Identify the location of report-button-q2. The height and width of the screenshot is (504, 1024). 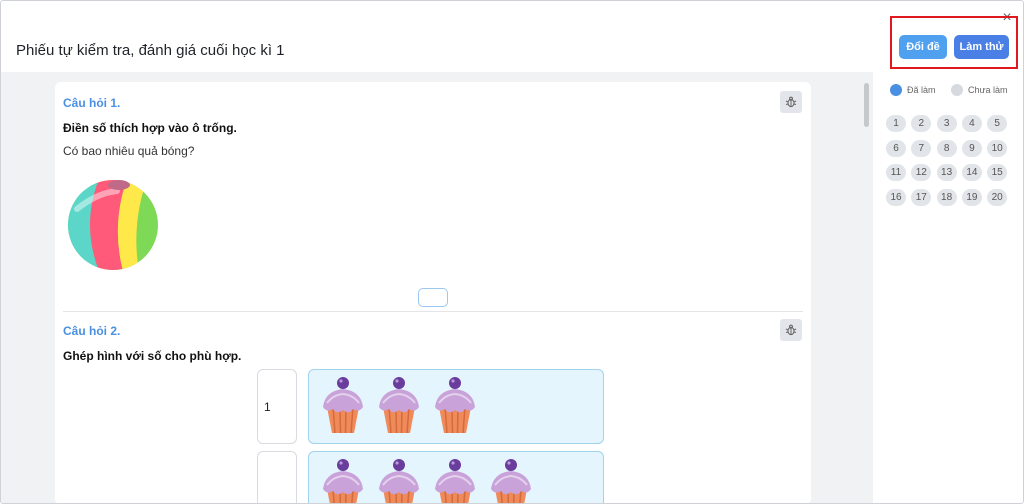
(791, 330).